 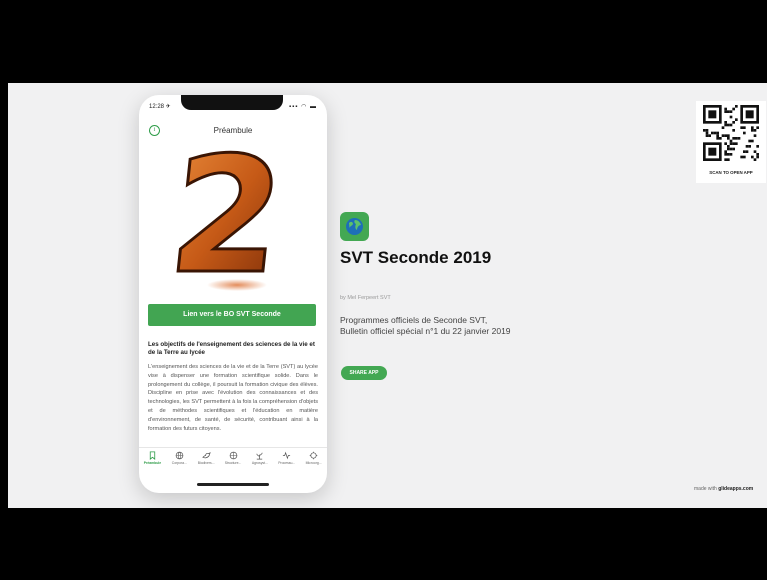 What do you see at coordinates (259, 456) in the screenshot?
I see `plant-icon` at bounding box center [259, 456].